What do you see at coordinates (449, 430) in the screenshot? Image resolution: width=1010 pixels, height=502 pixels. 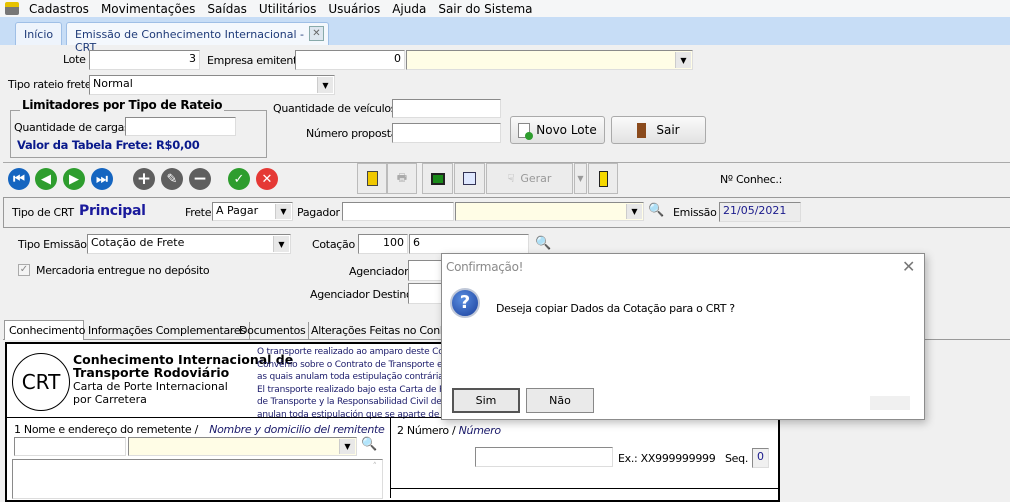 I see `numero-label: 2 Número / Número` at bounding box center [449, 430].